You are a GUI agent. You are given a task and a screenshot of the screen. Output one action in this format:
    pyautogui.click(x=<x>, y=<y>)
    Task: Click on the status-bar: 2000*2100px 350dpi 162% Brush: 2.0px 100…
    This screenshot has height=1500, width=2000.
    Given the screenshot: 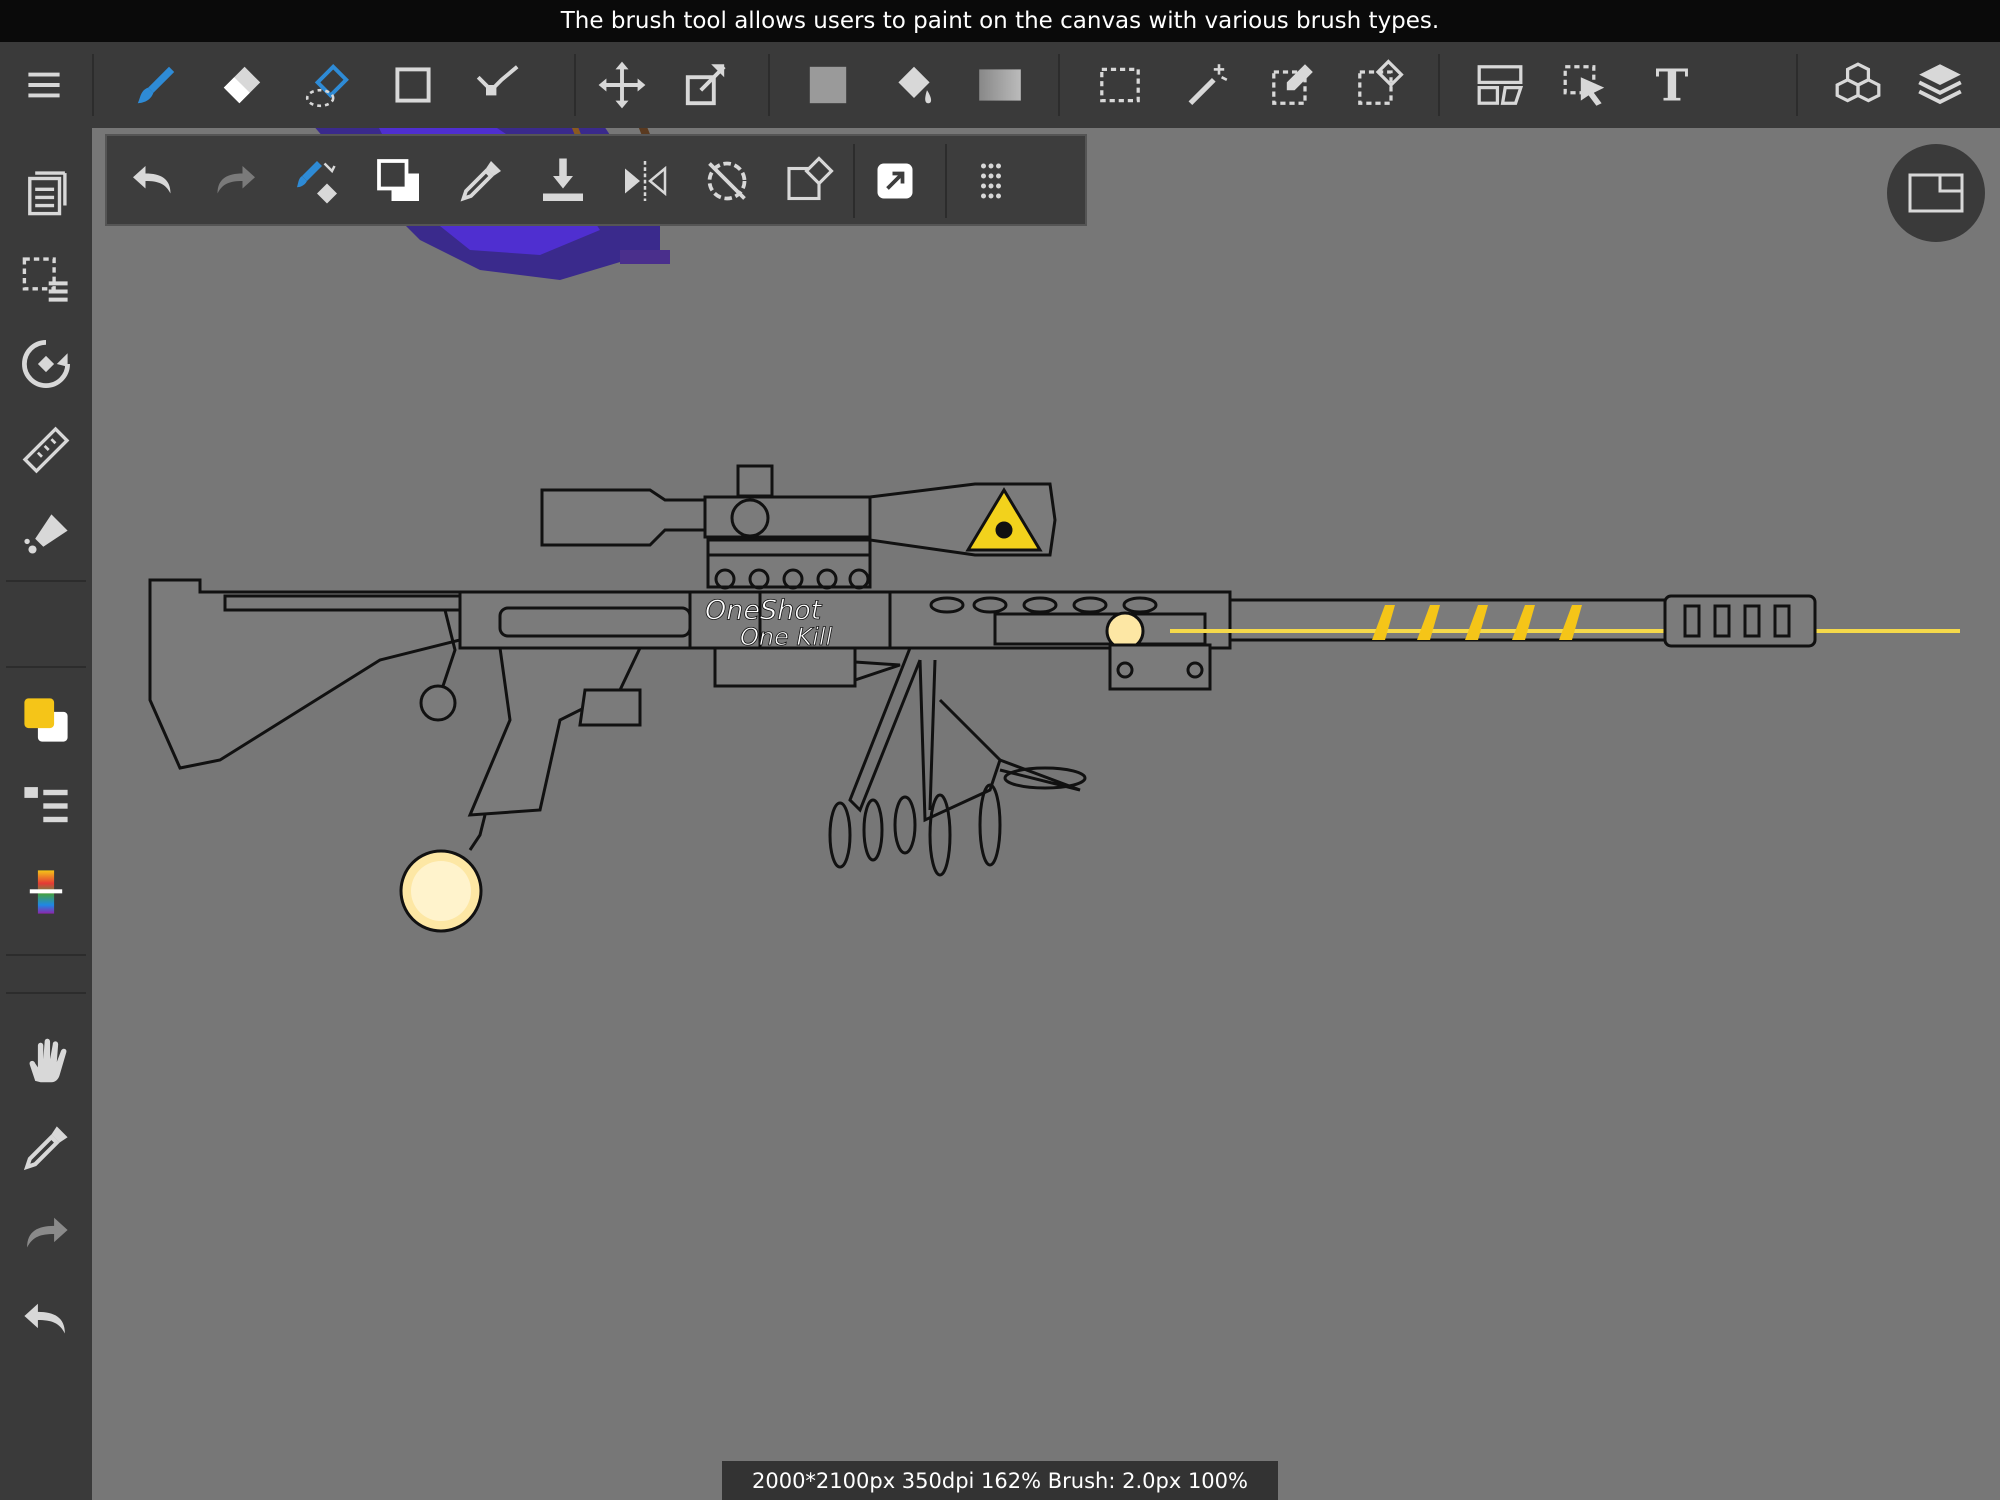 What is the action you would take?
    pyautogui.click(x=1000, y=1480)
    